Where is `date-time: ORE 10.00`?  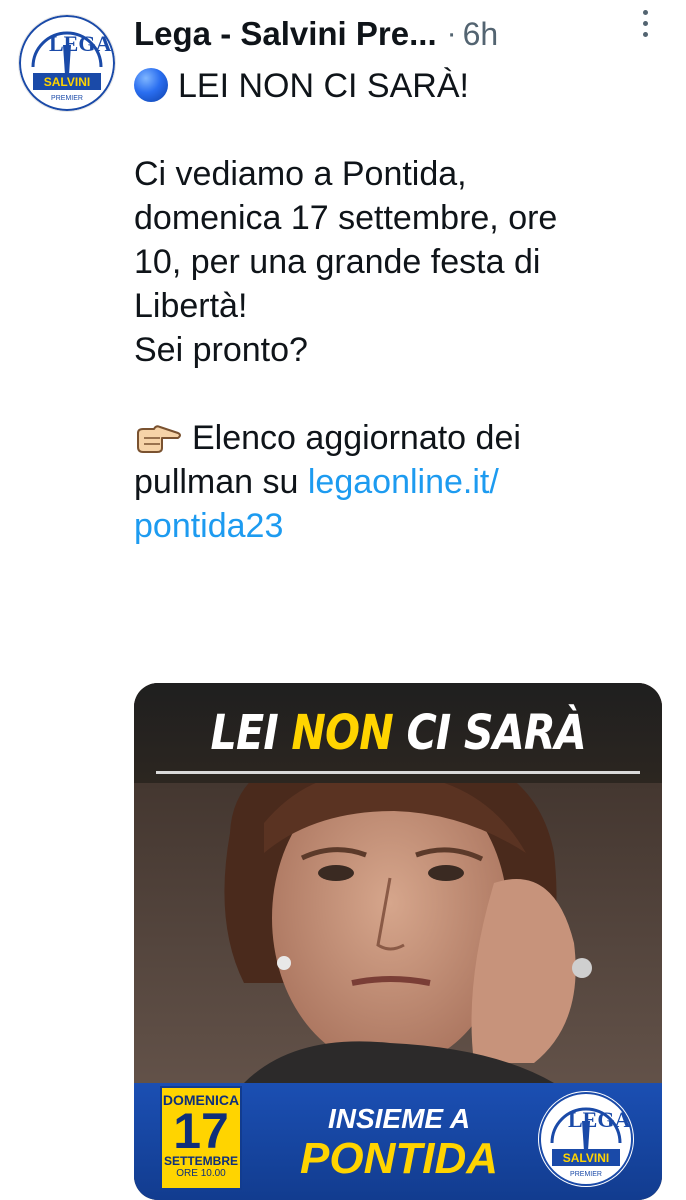
date-time: ORE 10.00 is located at coordinates (201, 1173).